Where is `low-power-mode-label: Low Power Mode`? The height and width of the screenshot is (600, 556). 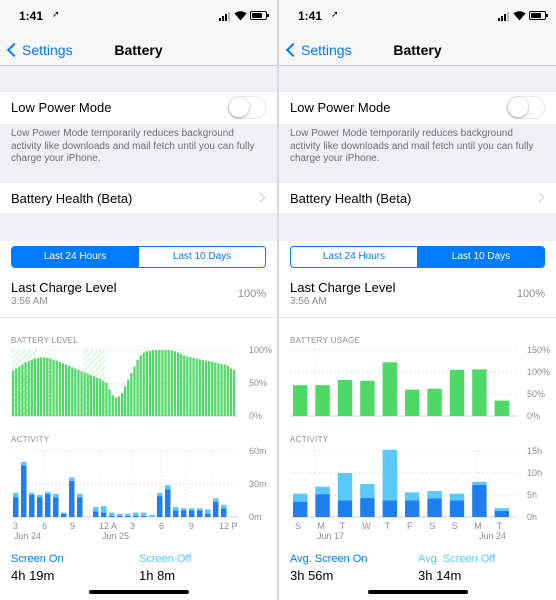
low-power-mode-label: Low Power Mode is located at coordinates (61, 107).